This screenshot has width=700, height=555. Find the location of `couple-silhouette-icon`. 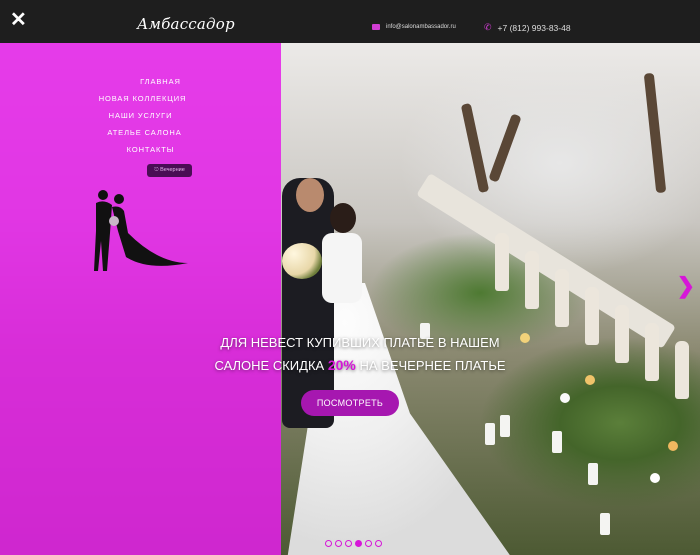

couple-silhouette-icon is located at coordinates (141, 230).